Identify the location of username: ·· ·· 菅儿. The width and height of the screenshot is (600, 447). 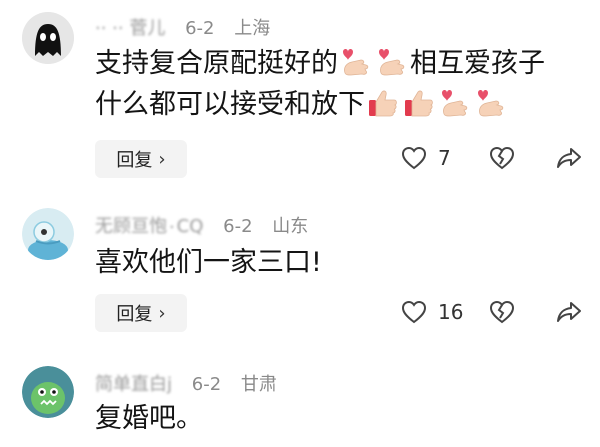
(130, 28).